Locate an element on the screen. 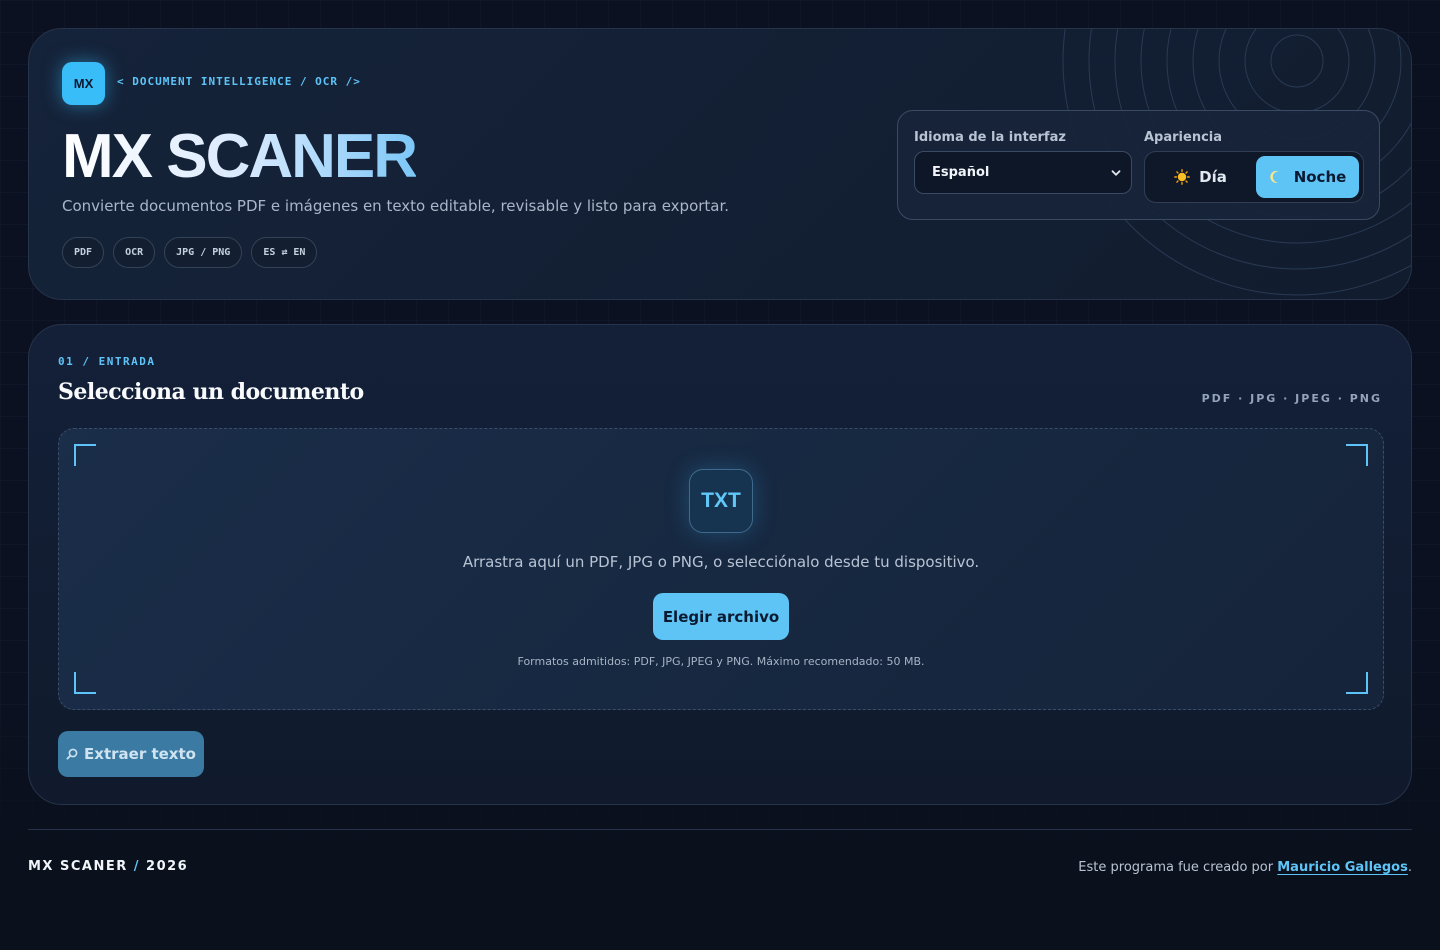 This screenshot has height=950, width=1440. credit-suffix: . is located at coordinates (1409, 867).